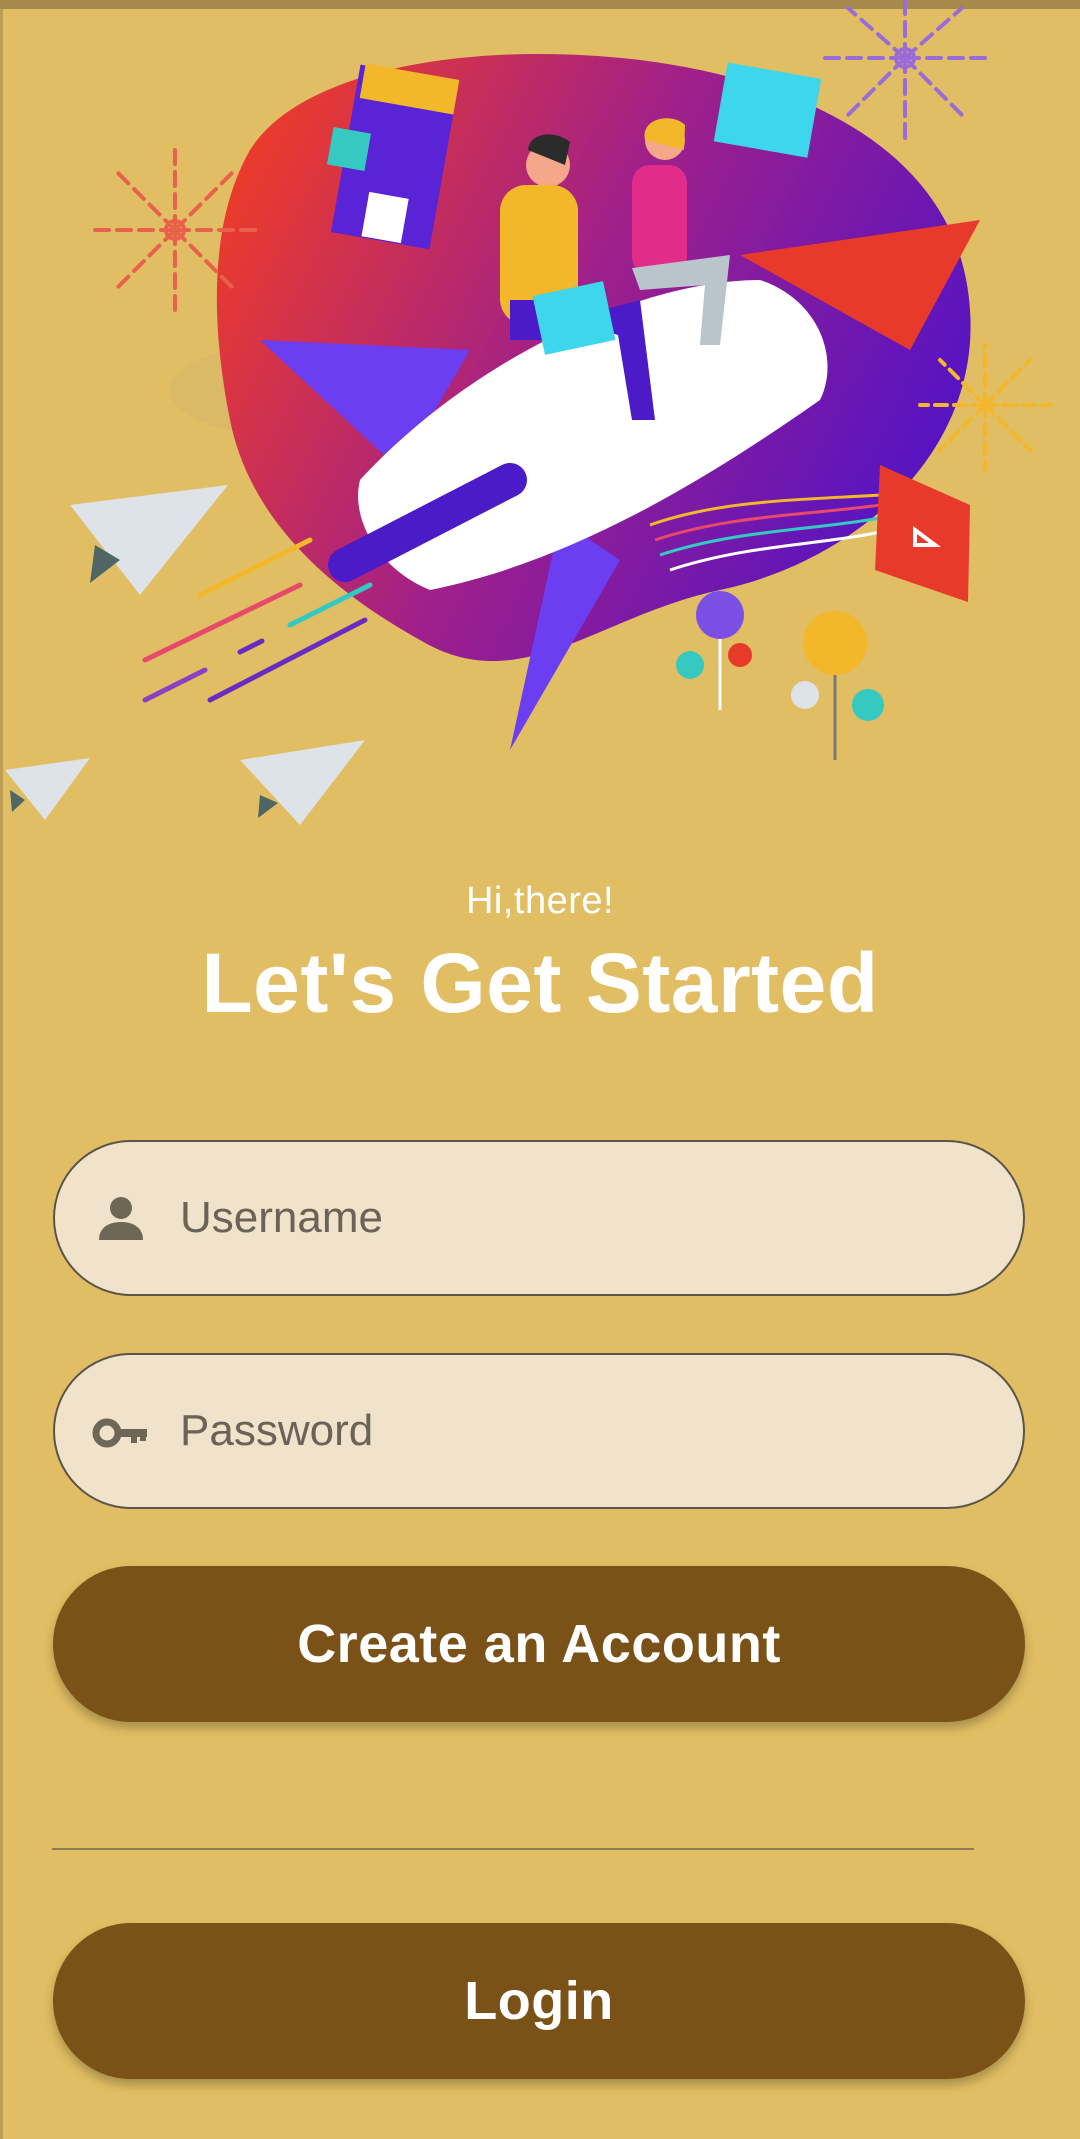 The width and height of the screenshot is (1080, 2139). What do you see at coordinates (119, 1433) in the screenshot?
I see `key-icon` at bounding box center [119, 1433].